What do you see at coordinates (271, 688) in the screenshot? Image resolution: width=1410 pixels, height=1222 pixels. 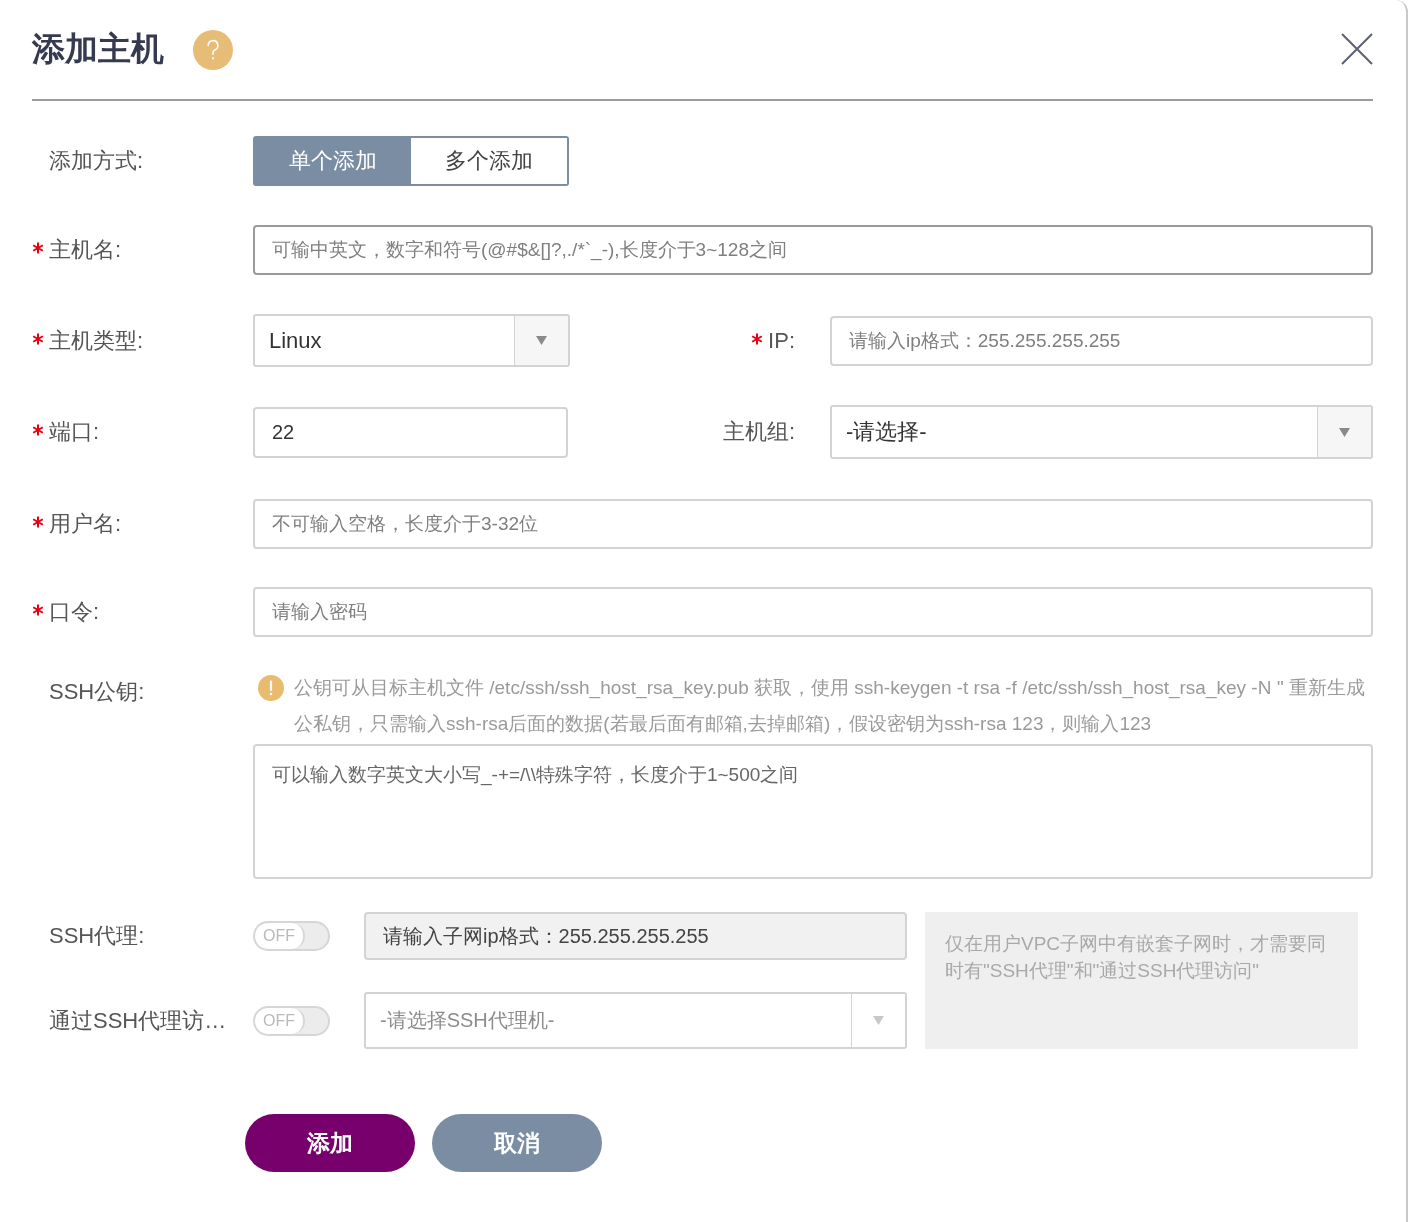 I see `exclamation-icon` at bounding box center [271, 688].